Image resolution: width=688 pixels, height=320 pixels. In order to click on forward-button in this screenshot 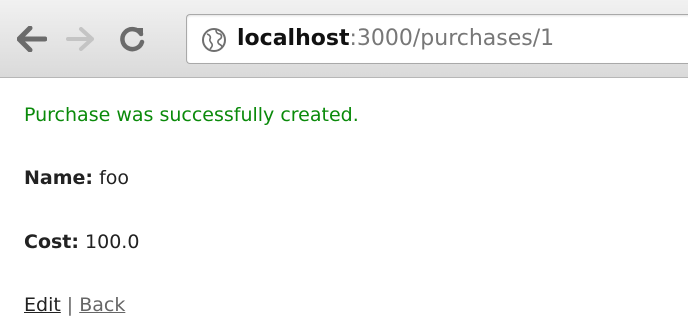, I will do `click(80, 39)`.